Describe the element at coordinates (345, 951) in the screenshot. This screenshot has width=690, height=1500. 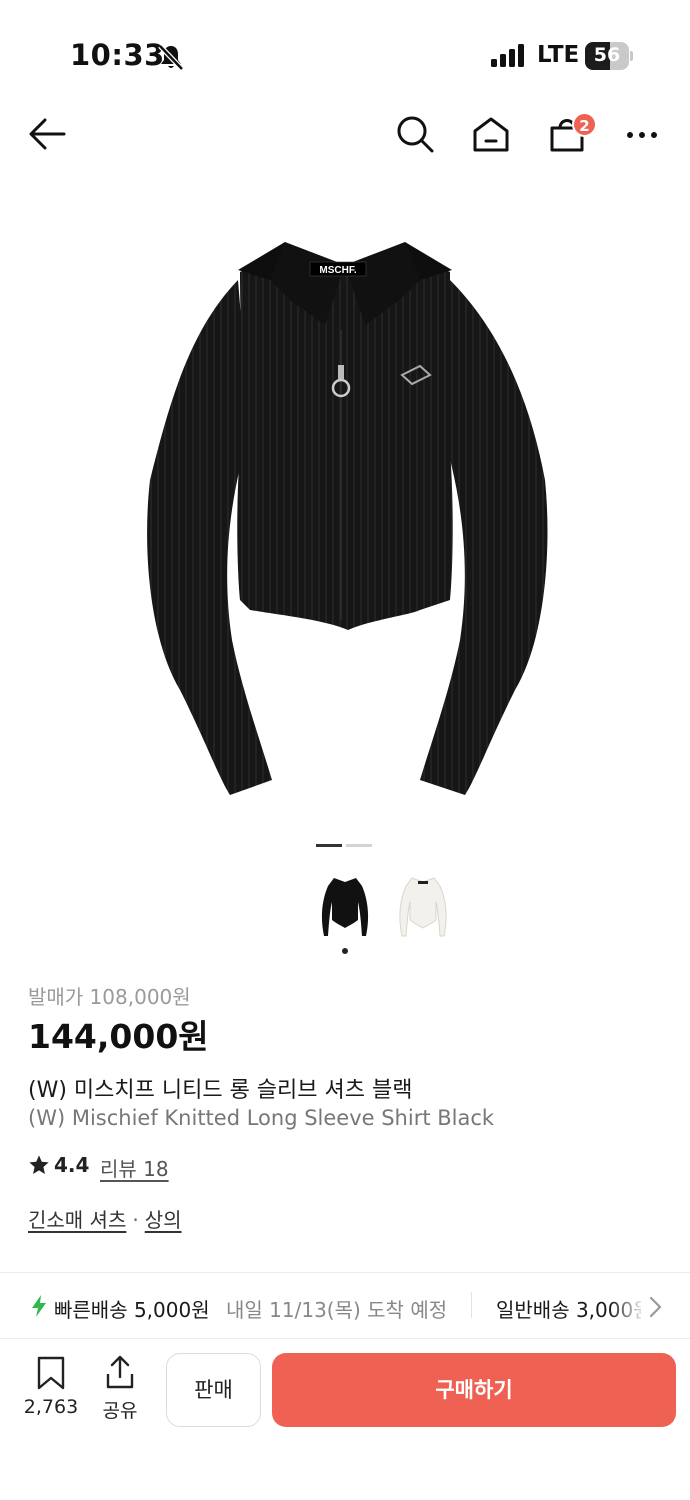
I see `thumbnail-selected-dot` at that location.